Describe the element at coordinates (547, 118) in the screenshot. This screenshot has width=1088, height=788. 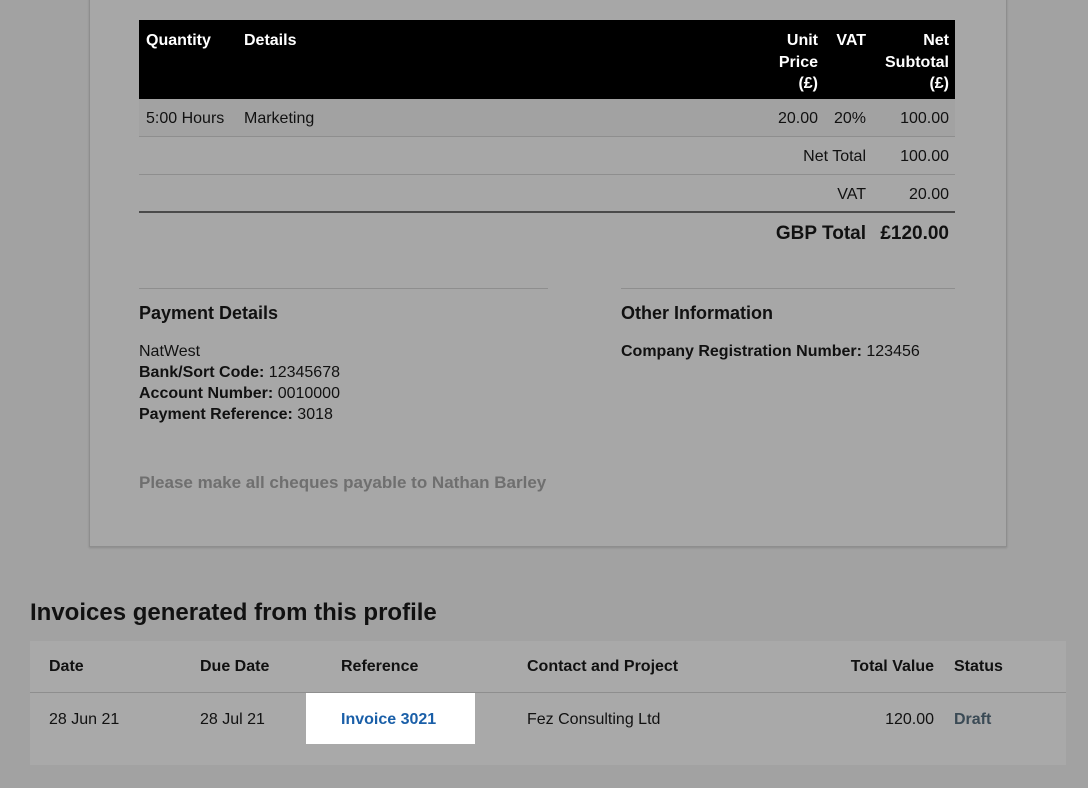
I see `line-item-row: 5:00 Hours Marketing 20.00 20% 100.00` at that location.